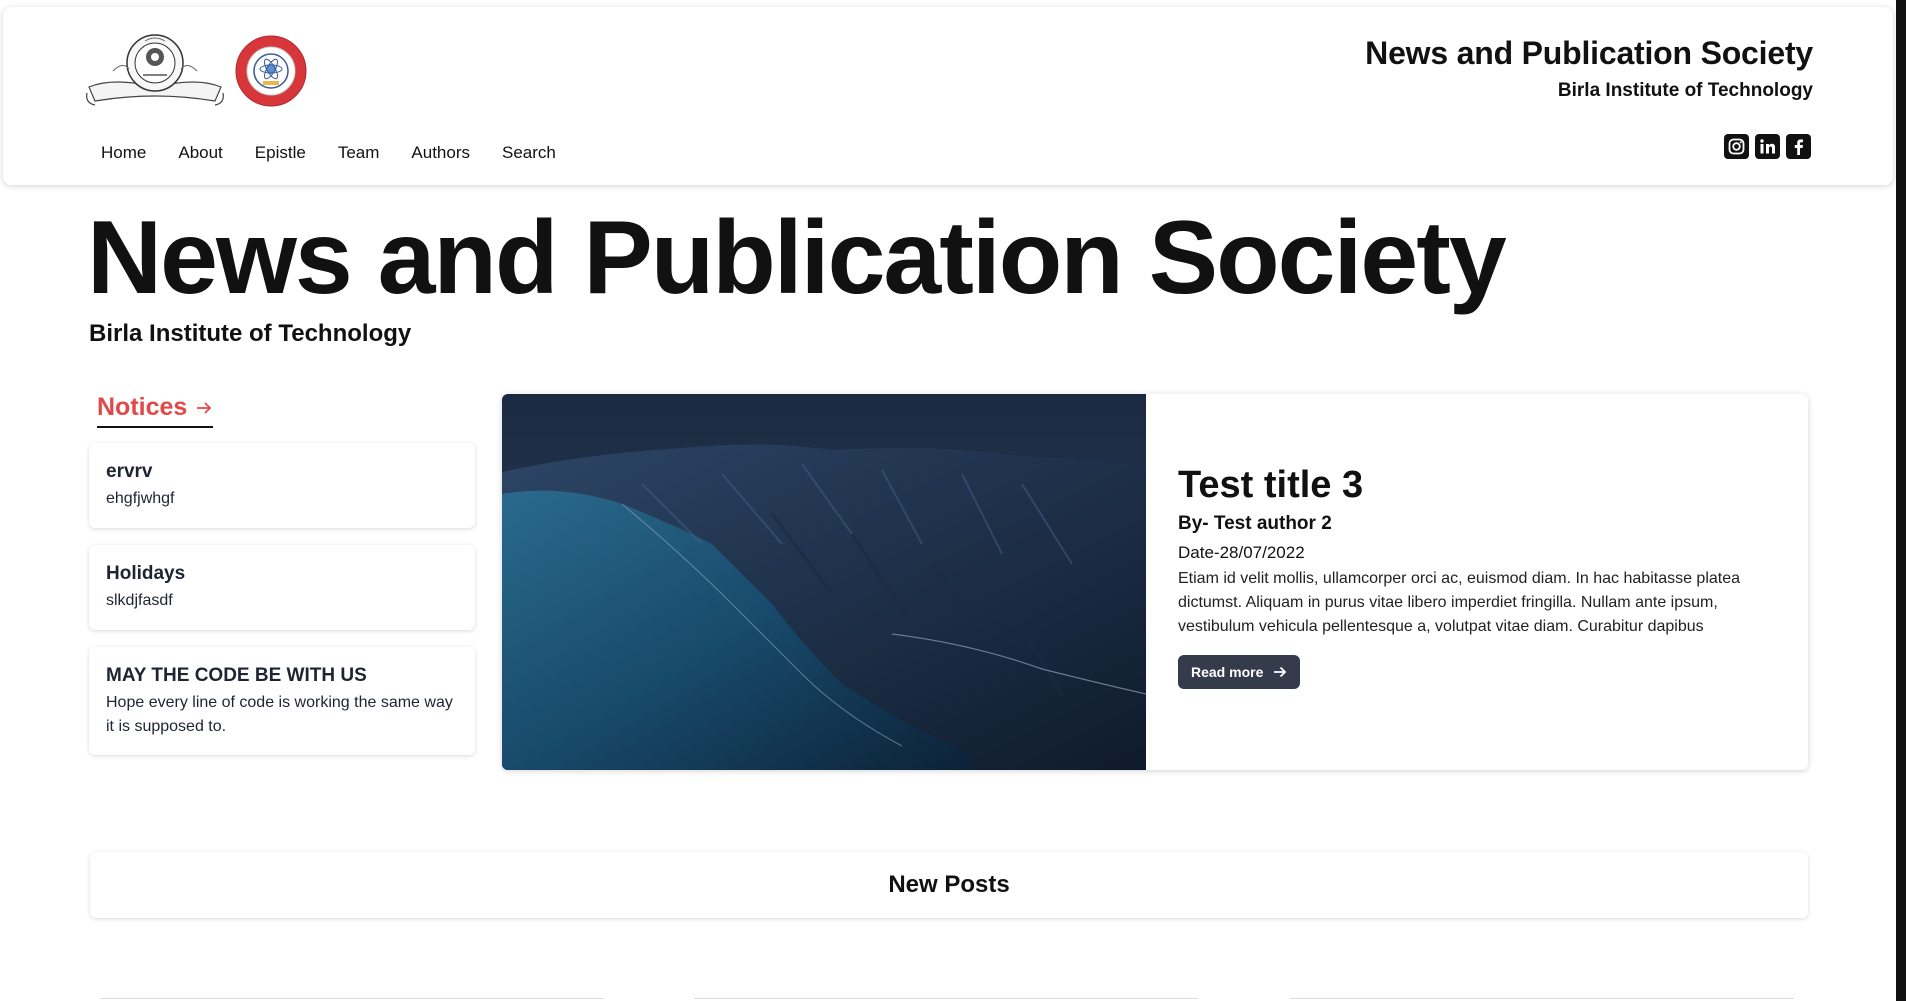  I want to click on new-posts-heading: New Posts, so click(949, 884).